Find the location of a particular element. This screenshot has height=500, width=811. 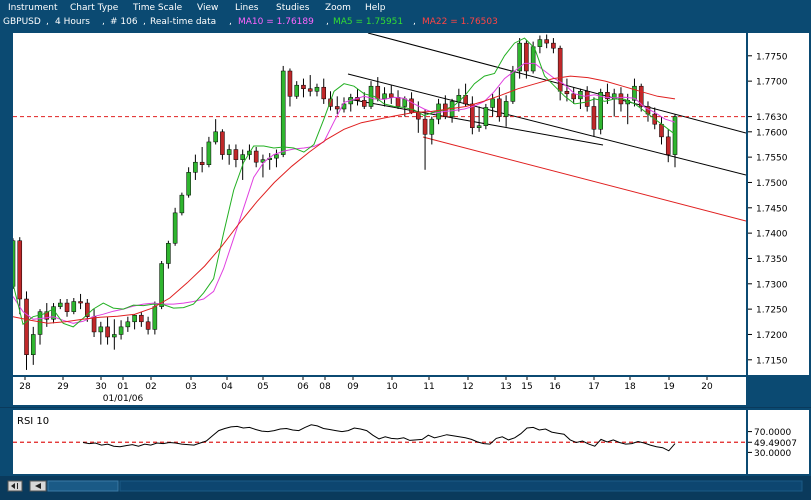

rsi-chart: RSI 10 is located at coordinates (379, 442).